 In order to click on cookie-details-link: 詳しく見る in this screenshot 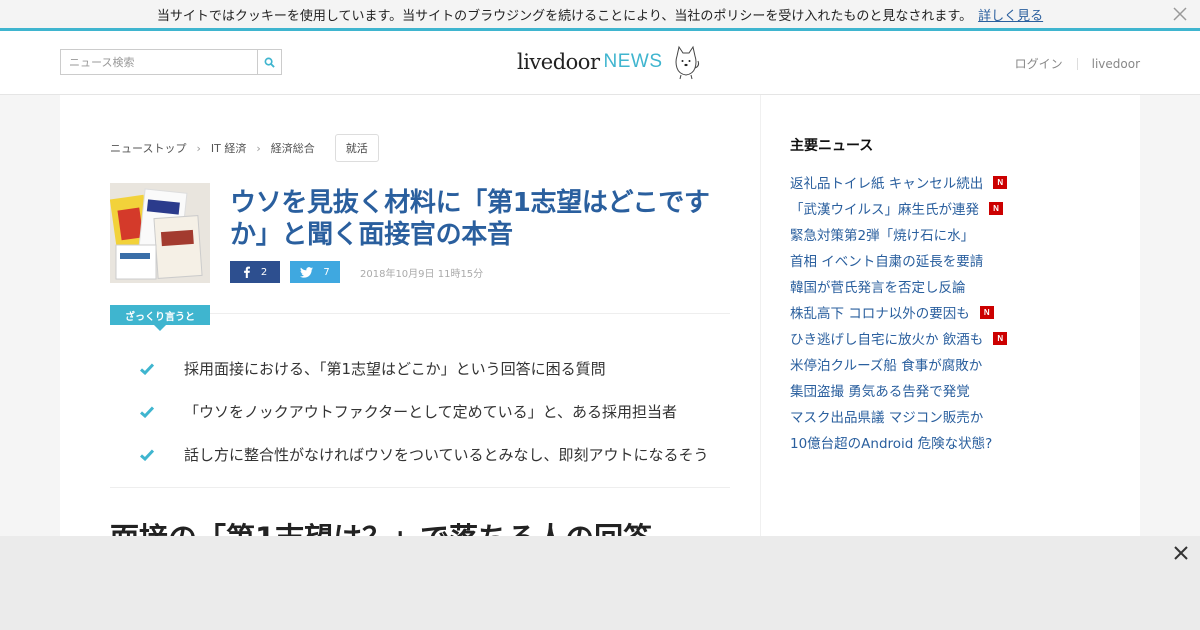, I will do `click(1010, 14)`.